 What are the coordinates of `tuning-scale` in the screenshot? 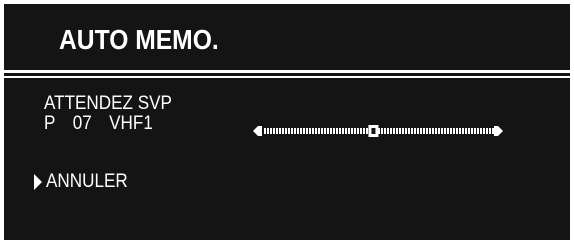 It's located at (379, 131).